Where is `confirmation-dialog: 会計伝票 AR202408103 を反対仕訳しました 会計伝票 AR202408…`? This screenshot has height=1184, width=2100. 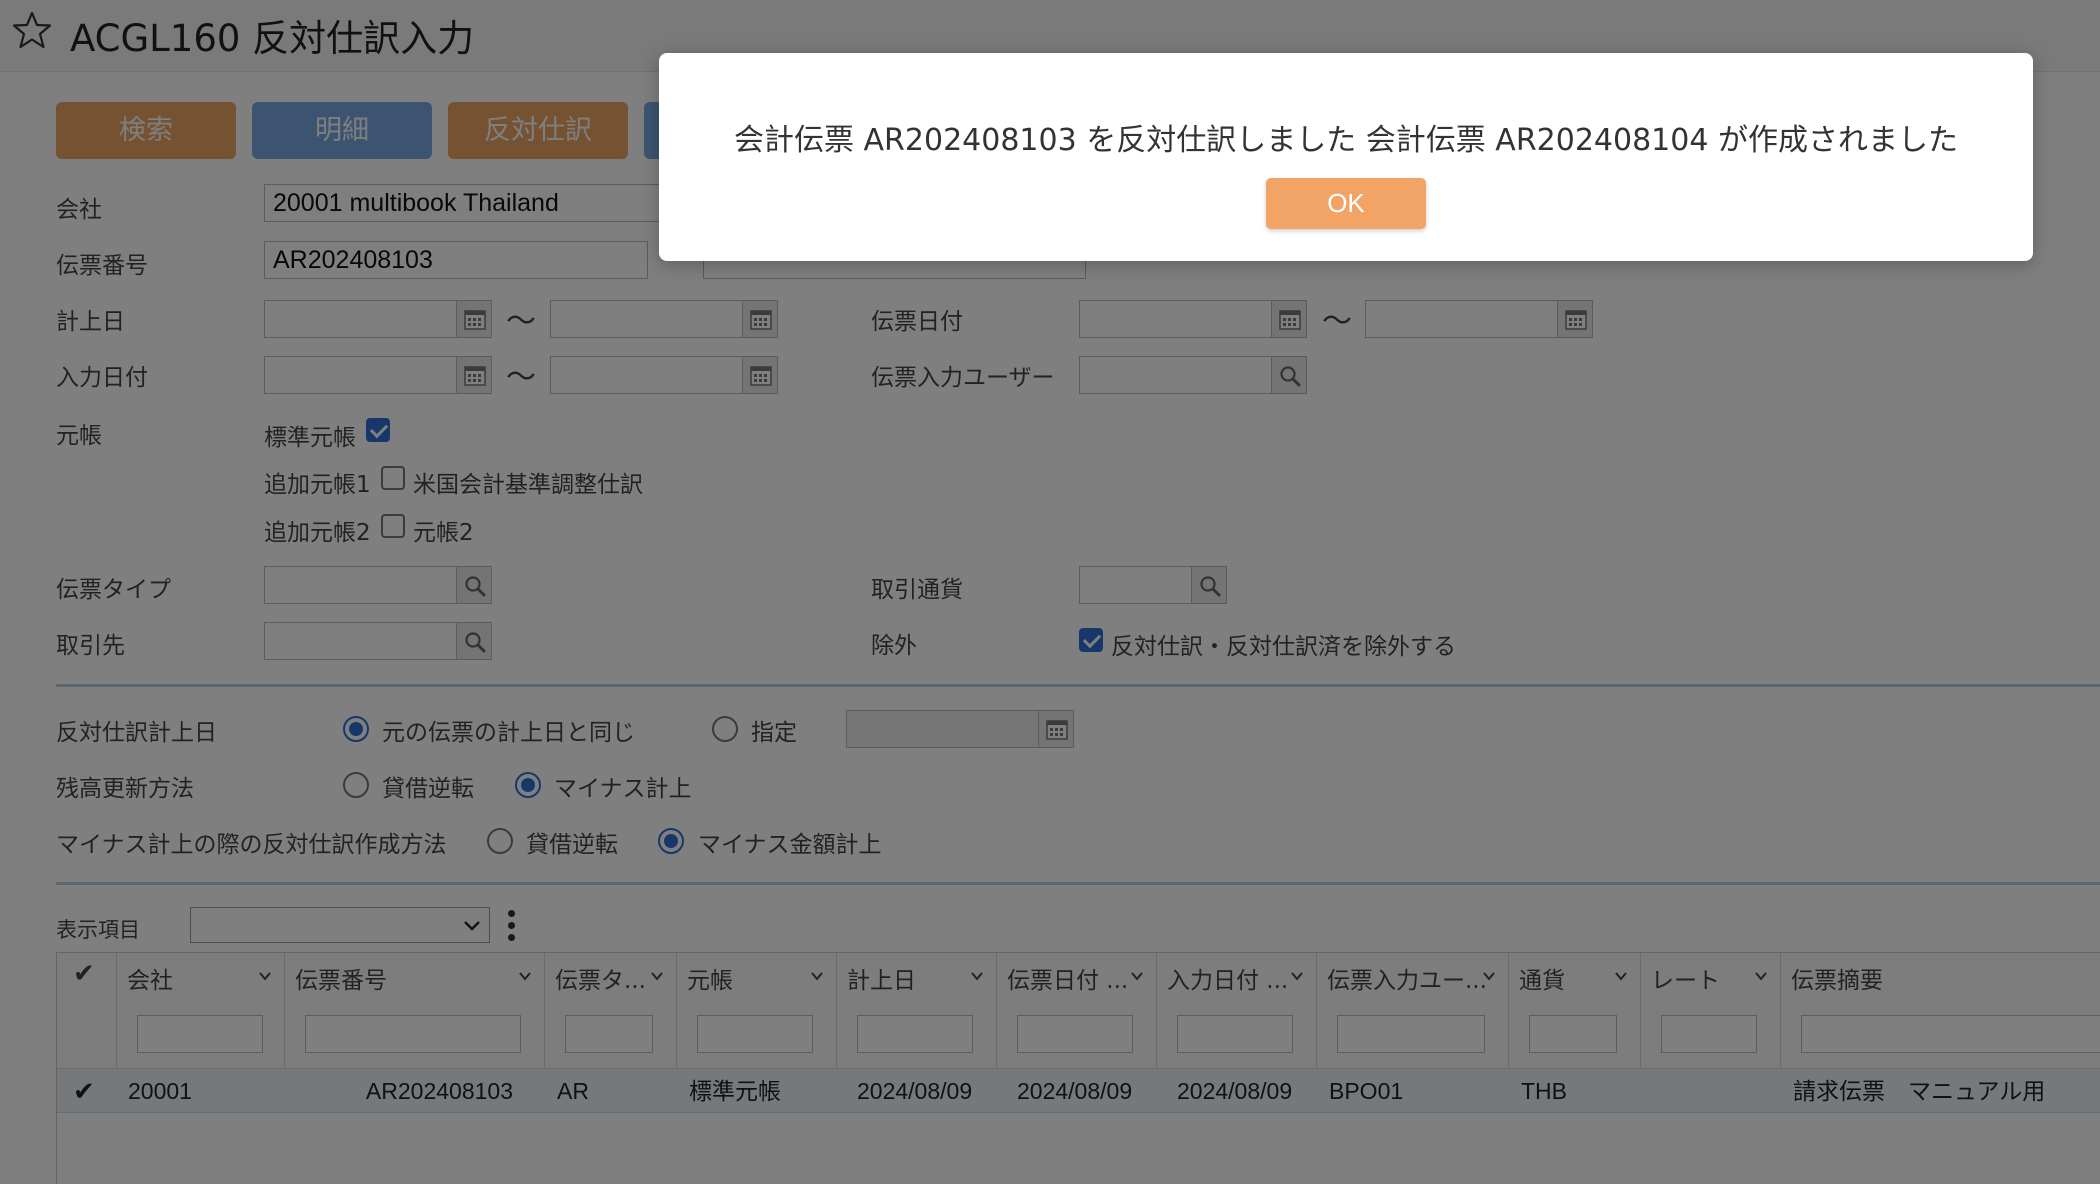
confirmation-dialog: 会計伝票 AR202408103 を反対仕訳しました 会計伝票 AR202408… is located at coordinates (1346, 157).